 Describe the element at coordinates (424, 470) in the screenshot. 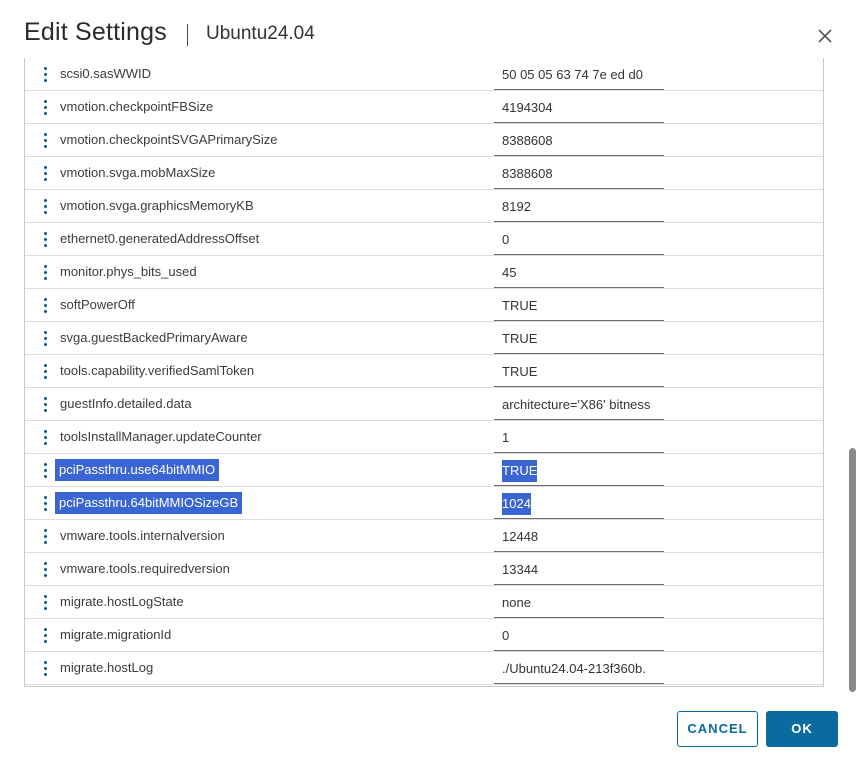

I see `table-row: pciPassthru.use64bitMMIO TRUE` at that location.